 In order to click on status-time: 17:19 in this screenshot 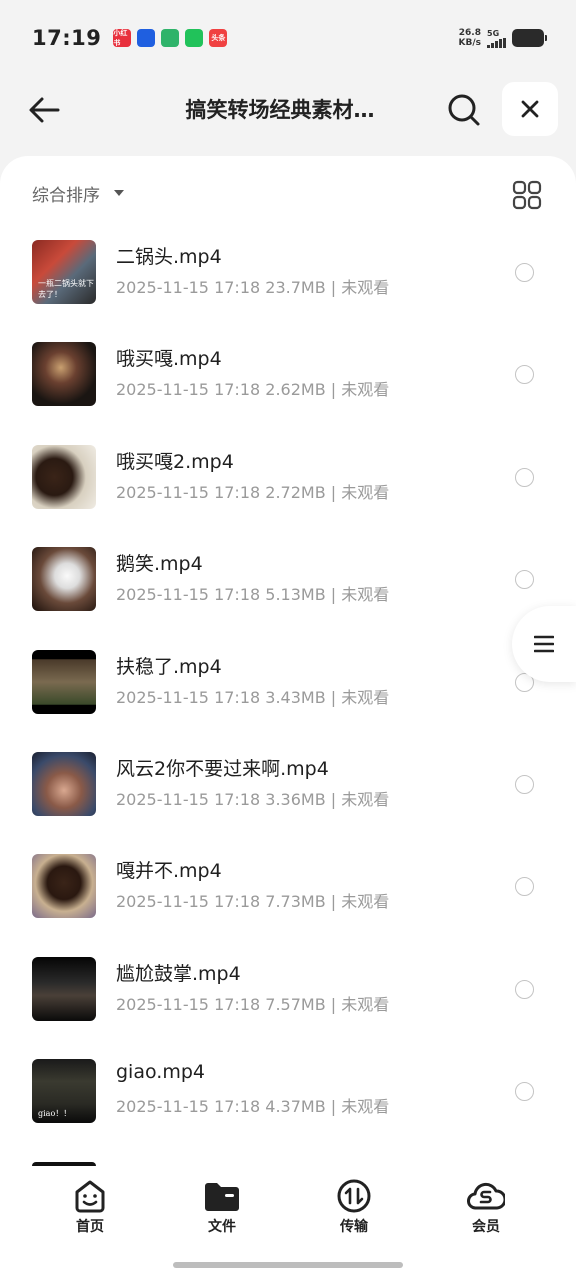, I will do `click(67, 38)`.